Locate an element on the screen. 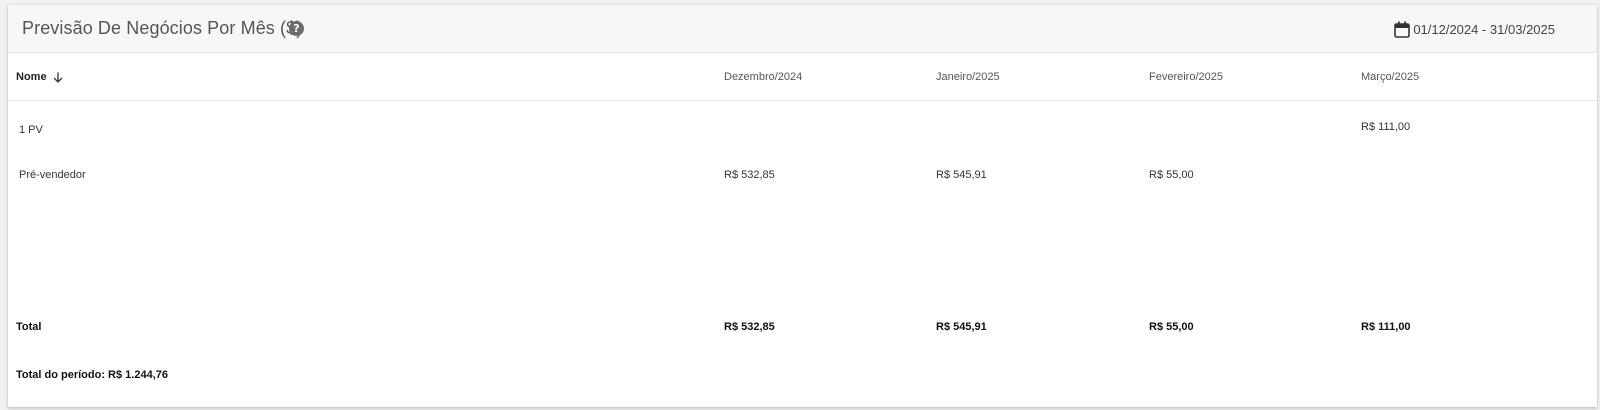 The height and width of the screenshot is (410, 1600). total-value-fevereiro: R$ 55,00 is located at coordinates (1171, 327).